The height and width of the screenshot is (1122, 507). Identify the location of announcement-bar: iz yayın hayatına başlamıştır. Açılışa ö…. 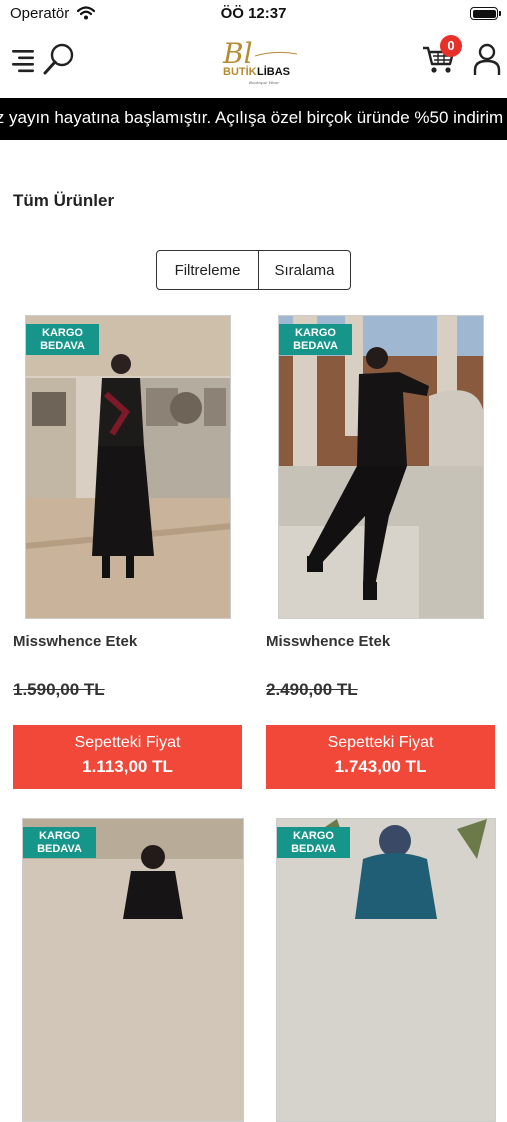
(253, 119).